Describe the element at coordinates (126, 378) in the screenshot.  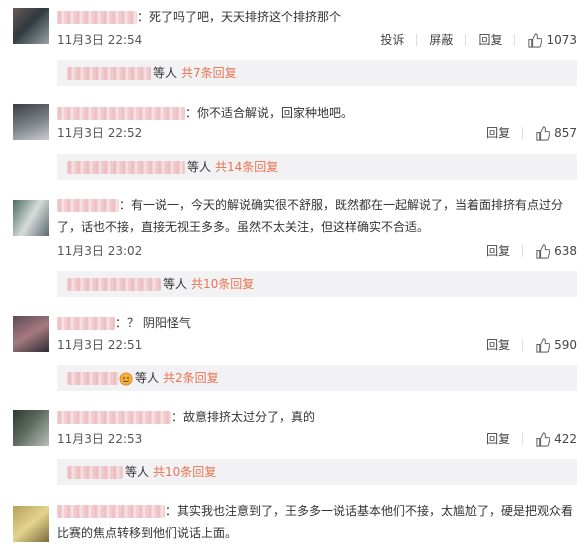
I see `face-emoji-icon` at that location.